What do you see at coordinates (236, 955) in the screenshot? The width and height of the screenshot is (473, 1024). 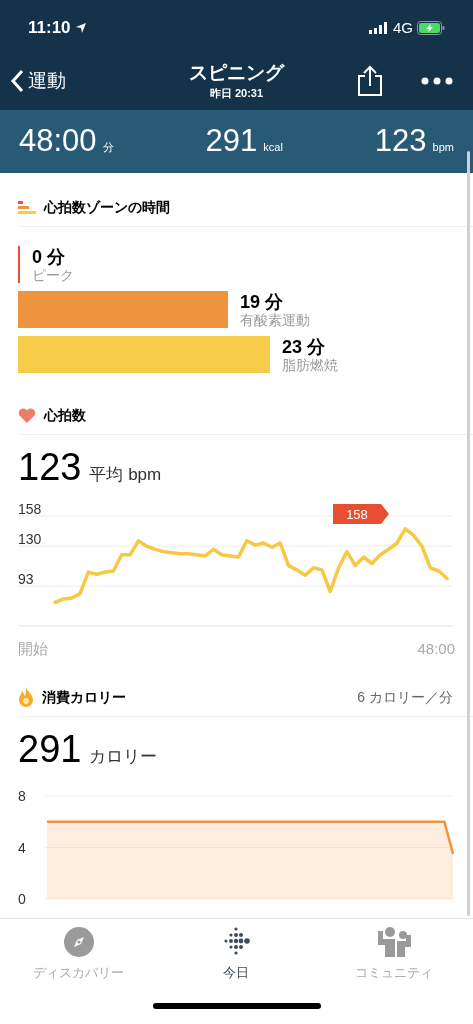 I see `tab: 今日` at bounding box center [236, 955].